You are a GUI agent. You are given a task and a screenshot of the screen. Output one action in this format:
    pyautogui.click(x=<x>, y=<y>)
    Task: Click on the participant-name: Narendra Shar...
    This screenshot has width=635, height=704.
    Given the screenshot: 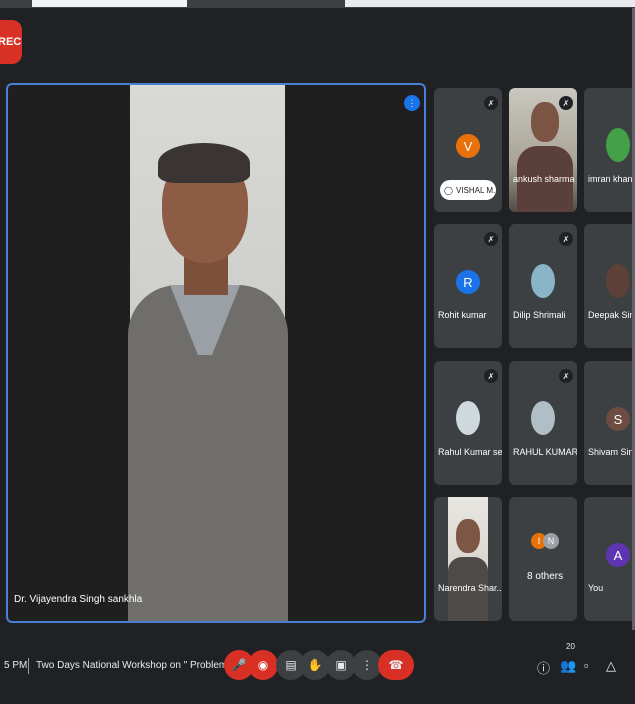 What is the action you would take?
    pyautogui.click(x=470, y=588)
    